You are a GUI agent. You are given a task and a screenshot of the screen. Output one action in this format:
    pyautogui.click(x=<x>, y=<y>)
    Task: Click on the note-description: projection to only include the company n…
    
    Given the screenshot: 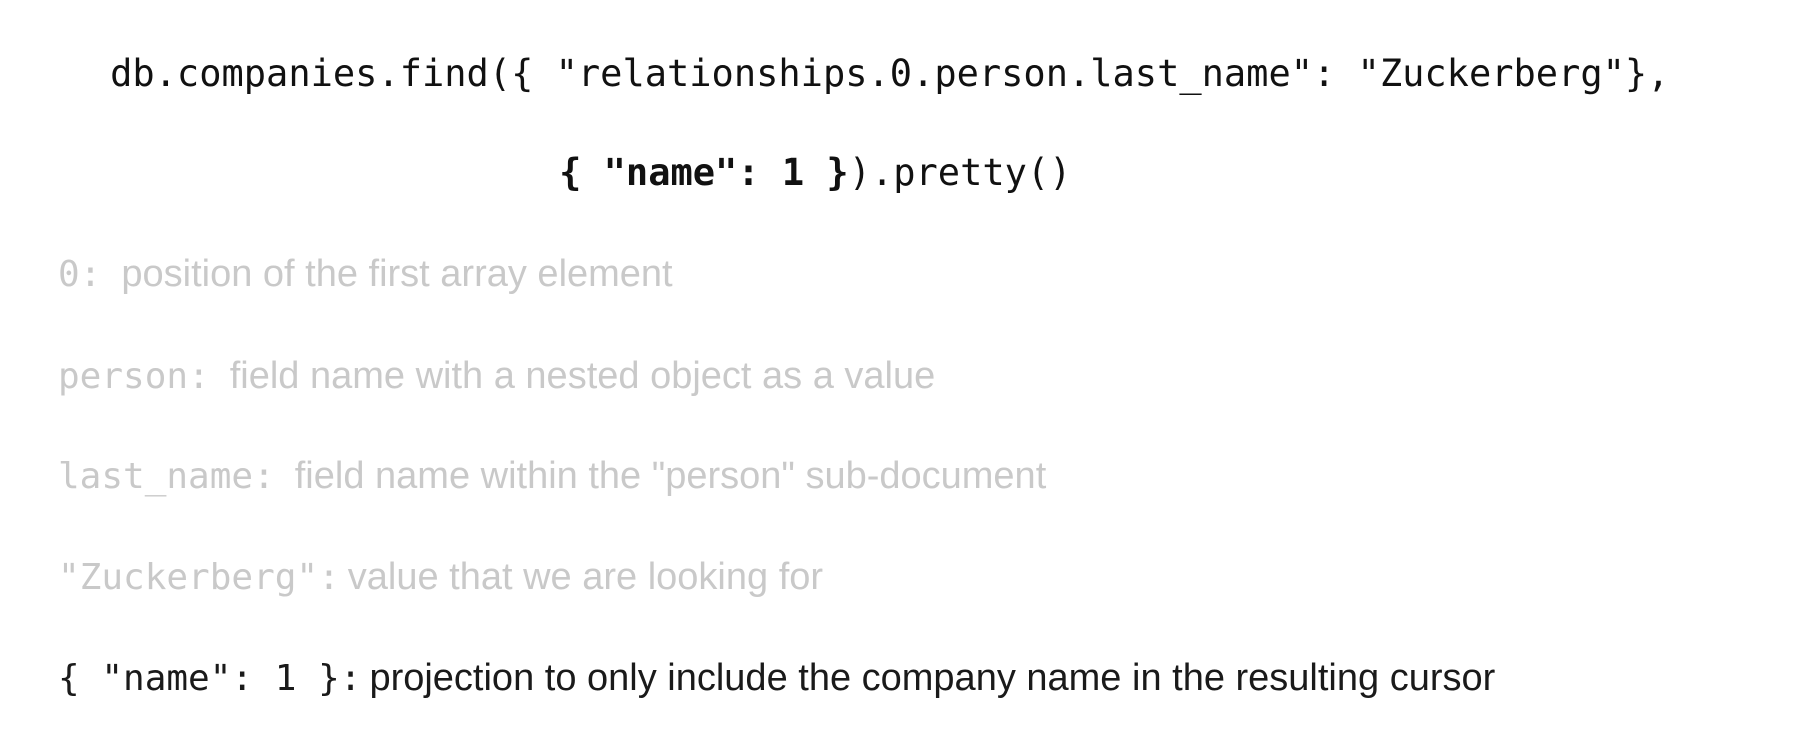 What is the action you would take?
    pyautogui.click(x=932, y=678)
    